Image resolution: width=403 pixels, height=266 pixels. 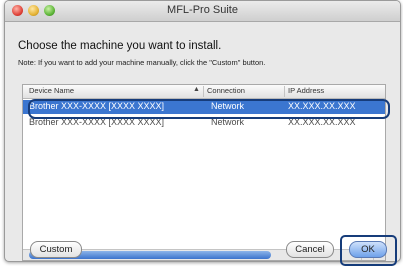 What do you see at coordinates (209, 109) in the screenshot?
I see `selected-row-highlight` at bounding box center [209, 109].